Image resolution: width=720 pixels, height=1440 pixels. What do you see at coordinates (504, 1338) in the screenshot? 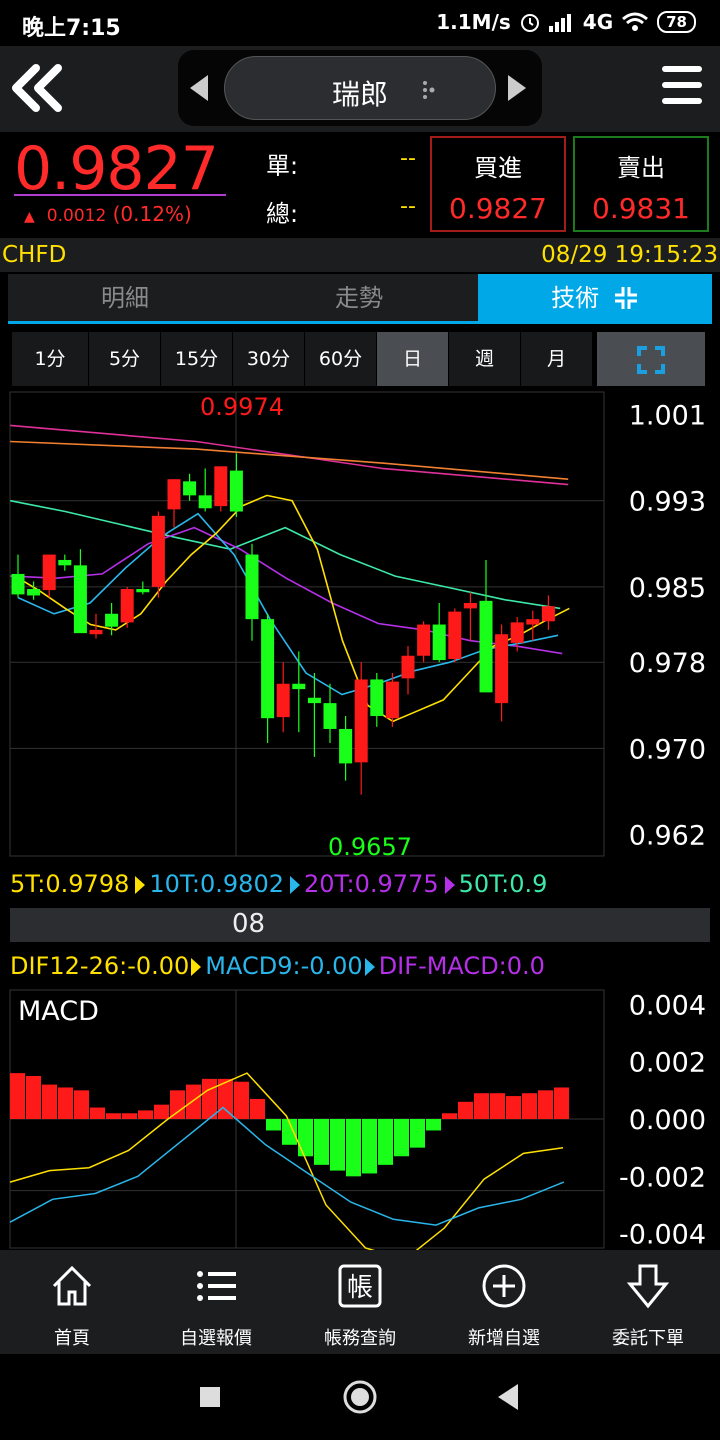
I see `nav-add-watch-label: 新增自選` at bounding box center [504, 1338].